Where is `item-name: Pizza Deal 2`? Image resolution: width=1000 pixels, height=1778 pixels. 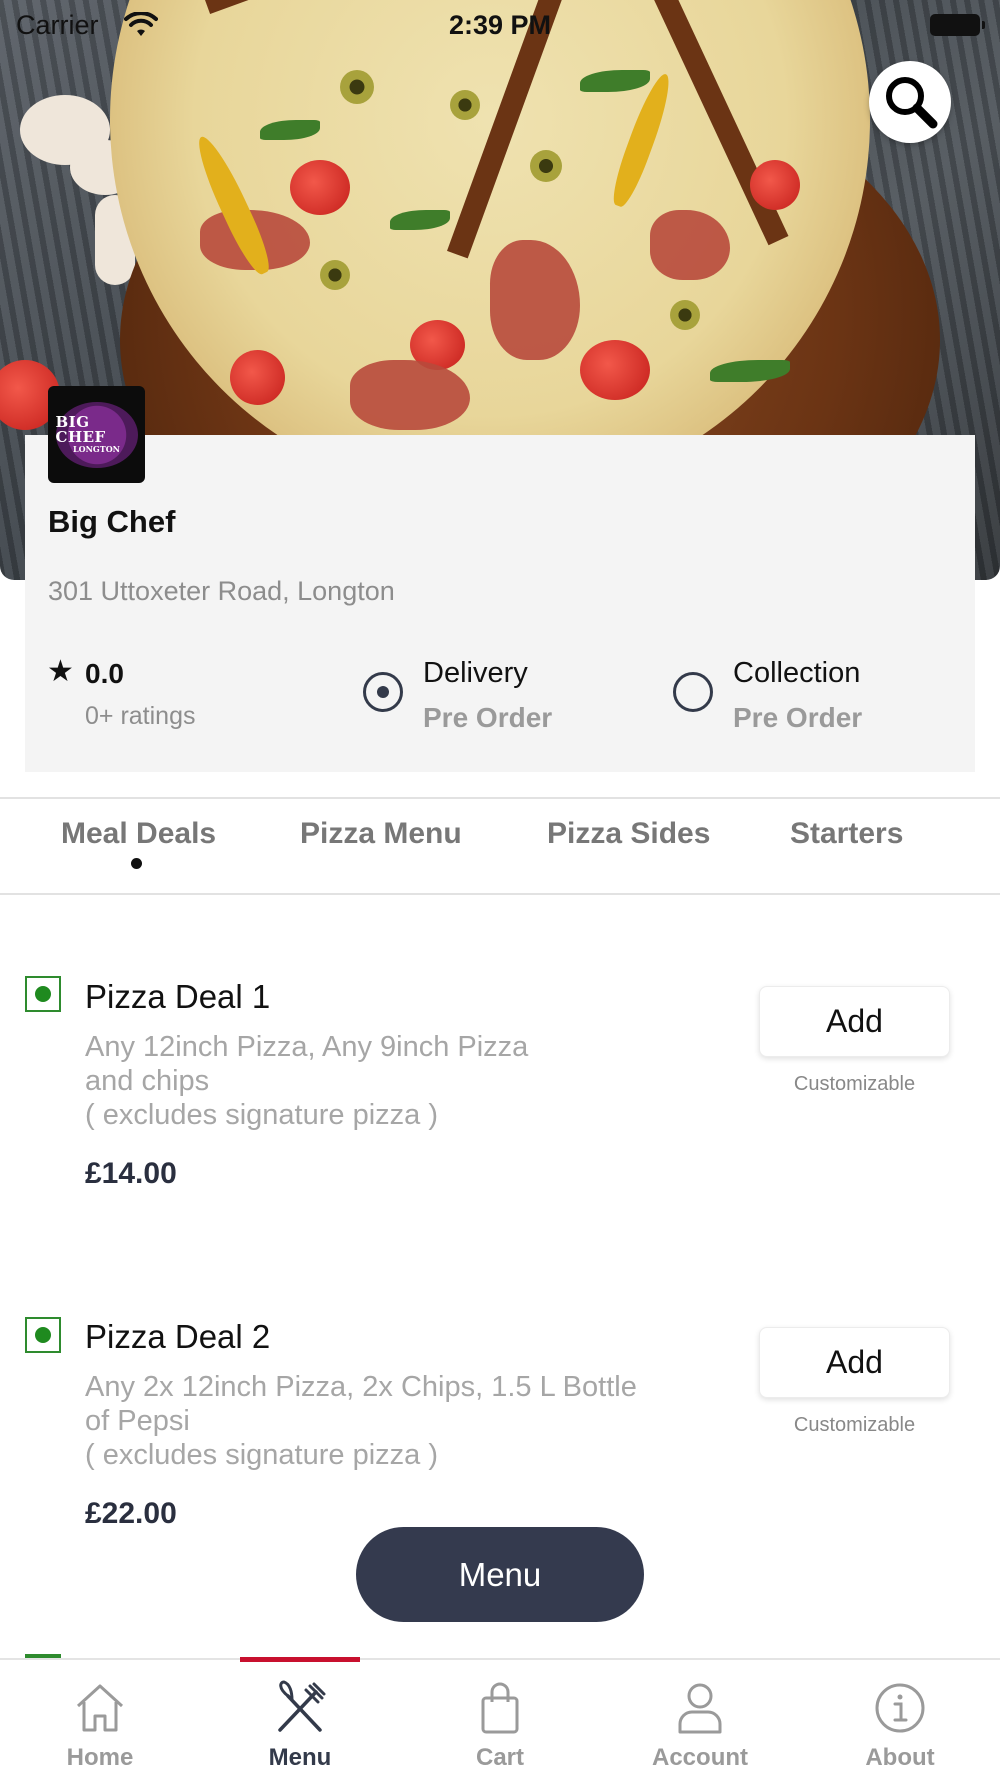
item-name: Pizza Deal 2 is located at coordinates (178, 1336).